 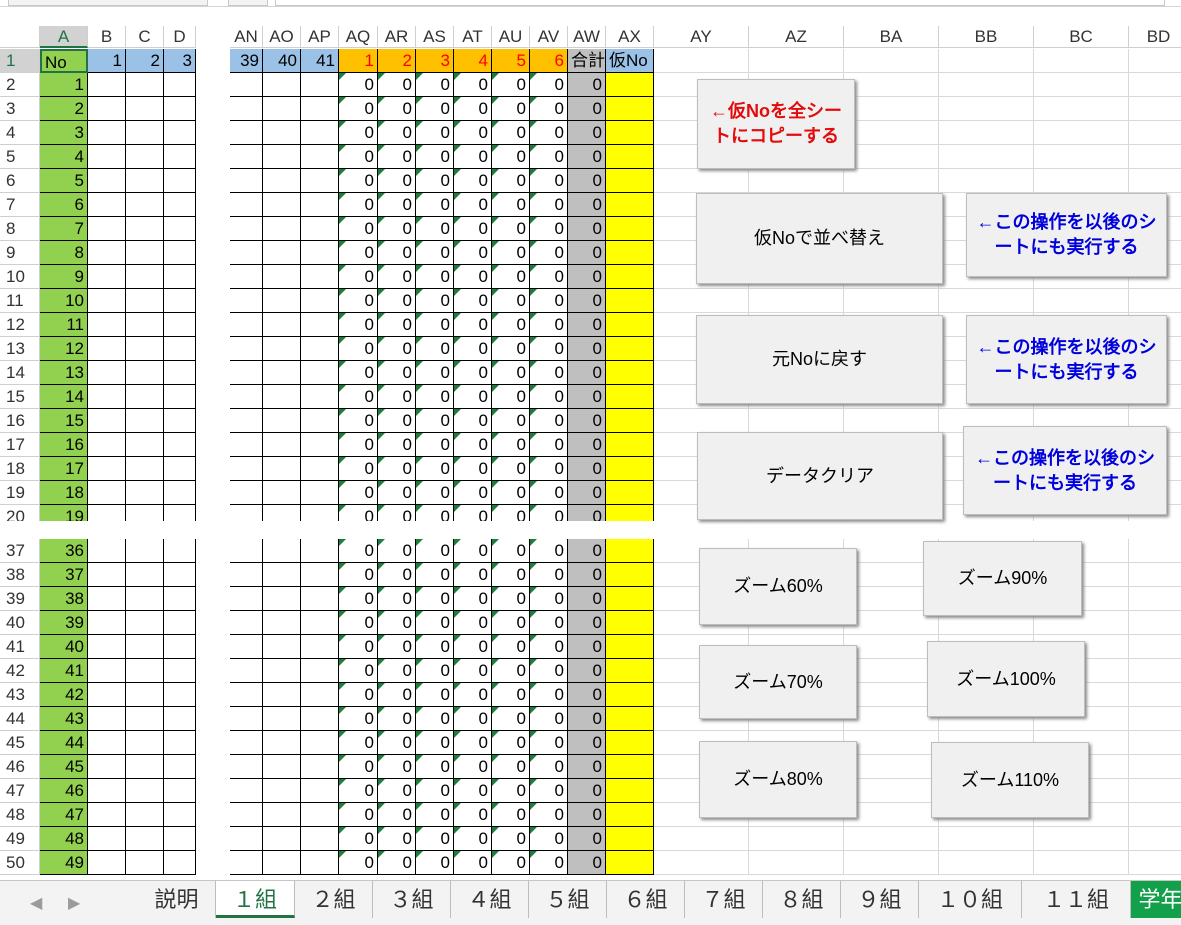 What do you see at coordinates (20, 767) in the screenshot?
I see `row-header: 46` at bounding box center [20, 767].